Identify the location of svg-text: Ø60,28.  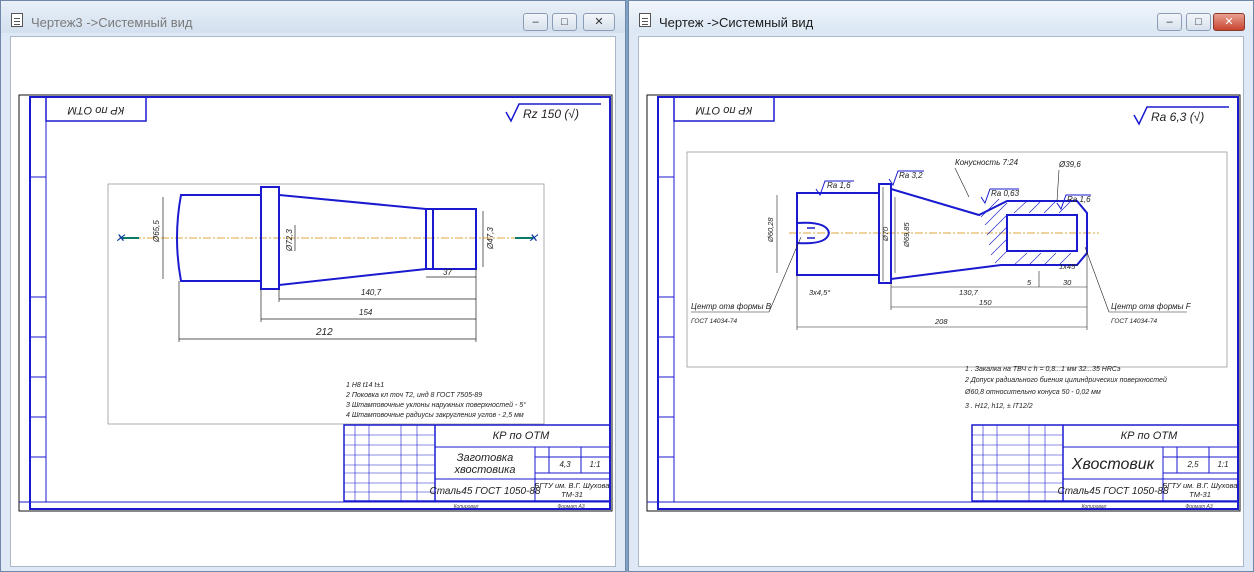
(770, 230).